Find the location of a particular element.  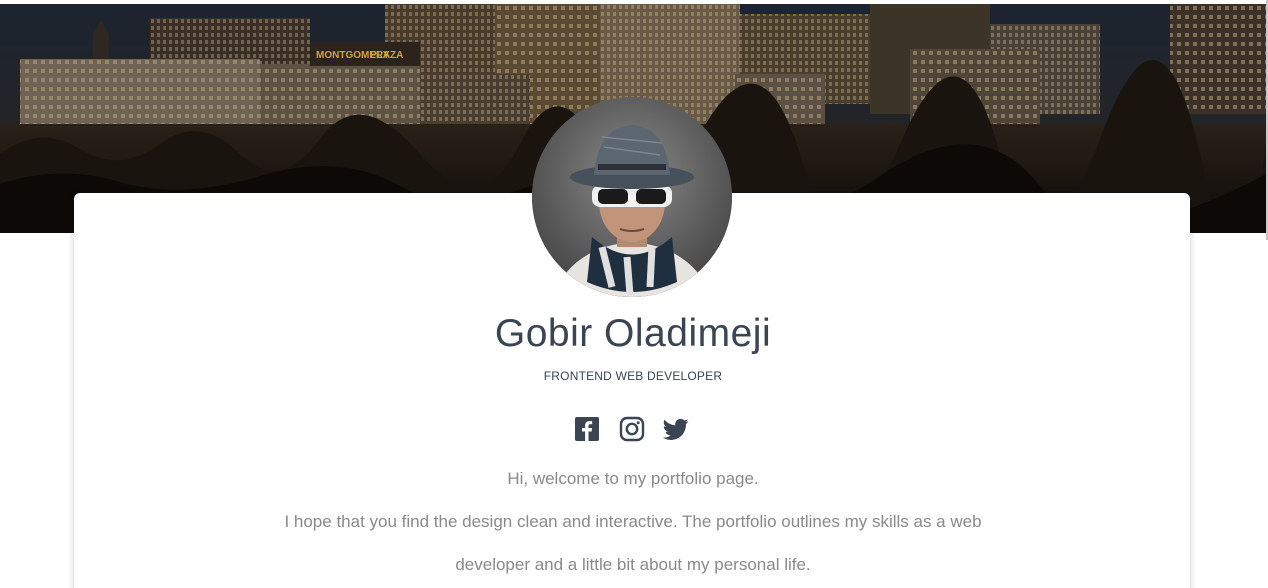

intro-line-1: Hi, welcome to my portfolio page. is located at coordinates (633, 478).